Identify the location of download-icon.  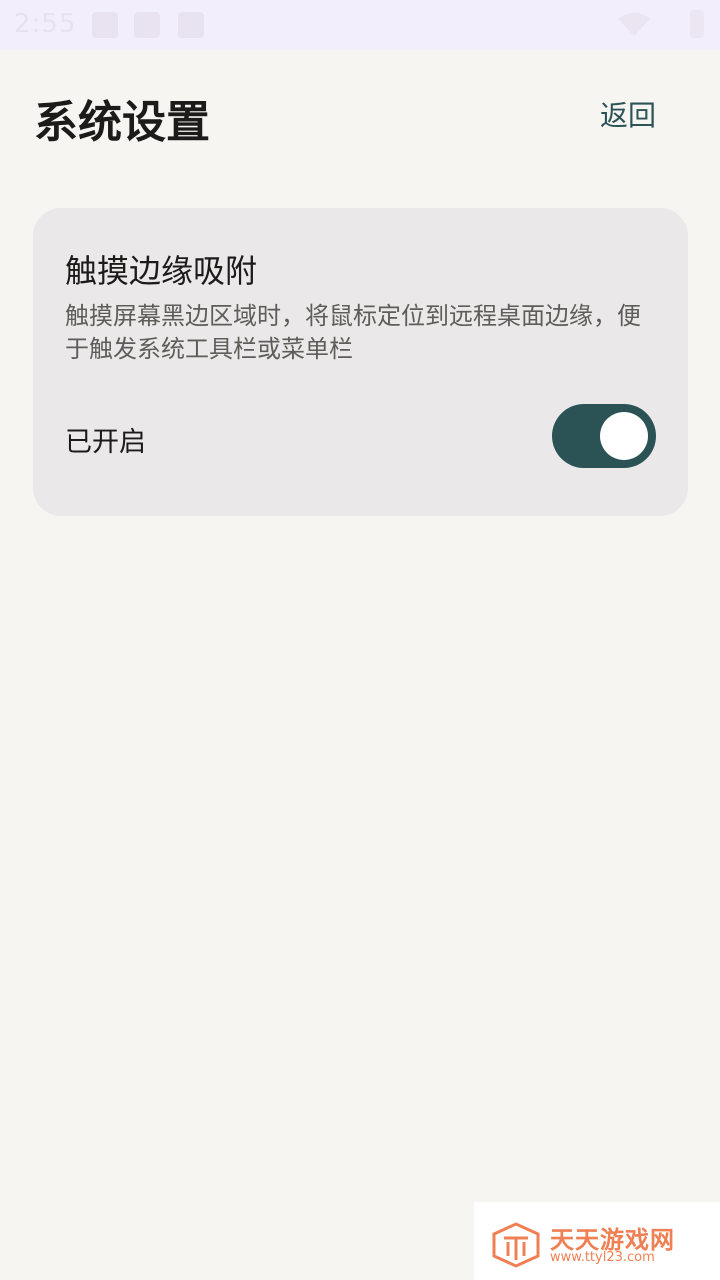
(147, 25).